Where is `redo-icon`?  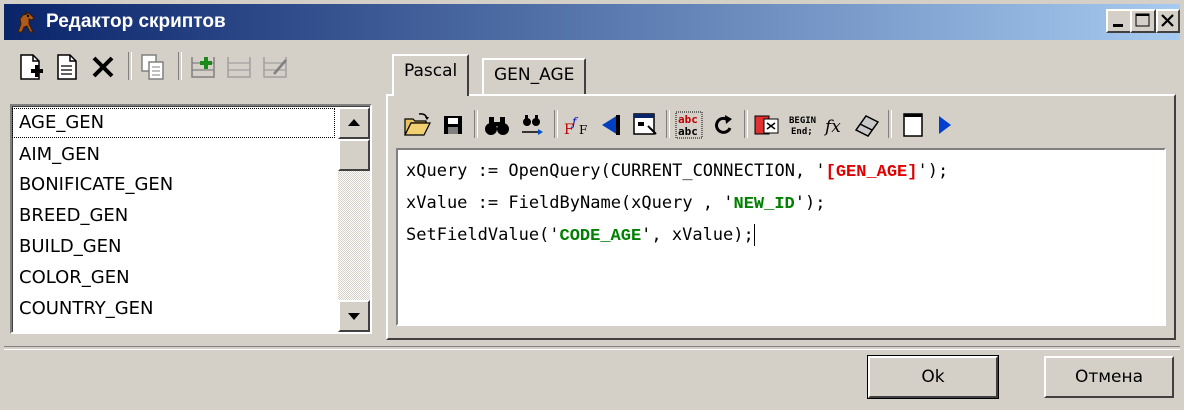 redo-icon is located at coordinates (723, 125).